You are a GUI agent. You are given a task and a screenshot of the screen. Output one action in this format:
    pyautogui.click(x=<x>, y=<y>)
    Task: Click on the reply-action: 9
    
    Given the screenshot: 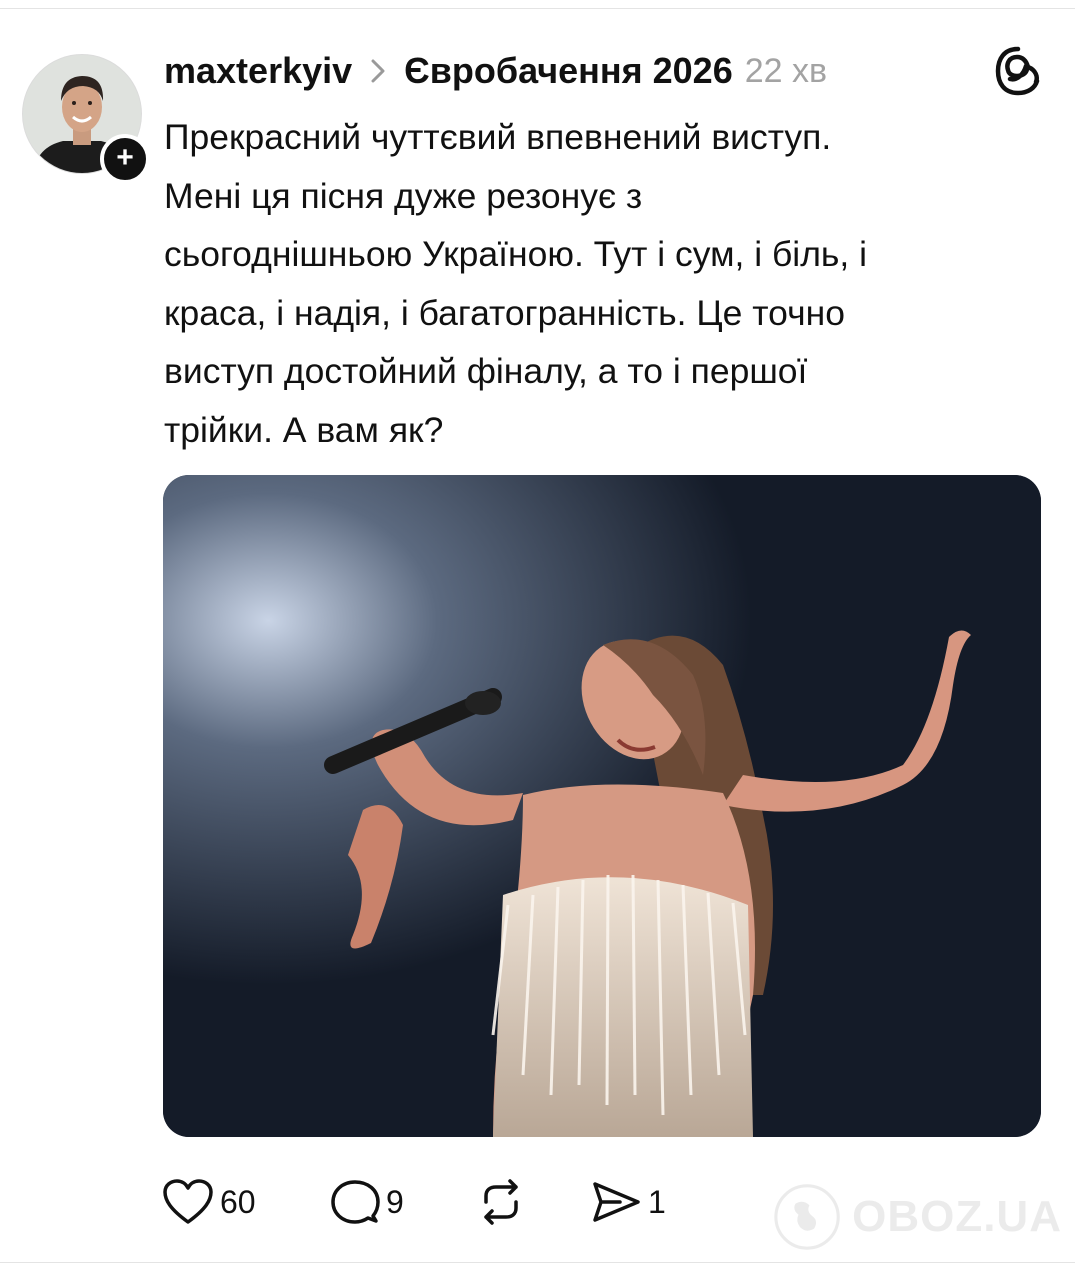 What is the action you would take?
    pyautogui.click(x=403, y=1202)
    